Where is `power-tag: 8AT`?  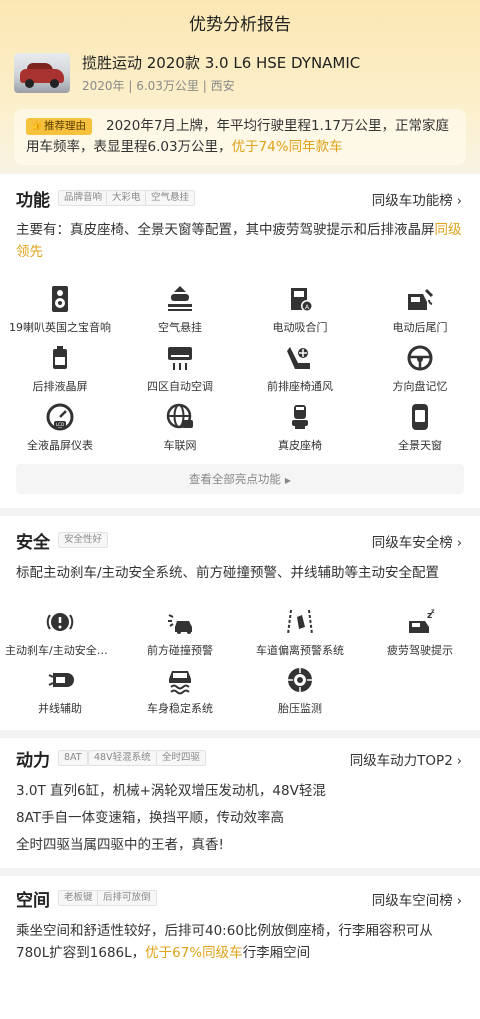
power-tag: 8AT is located at coordinates (73, 758).